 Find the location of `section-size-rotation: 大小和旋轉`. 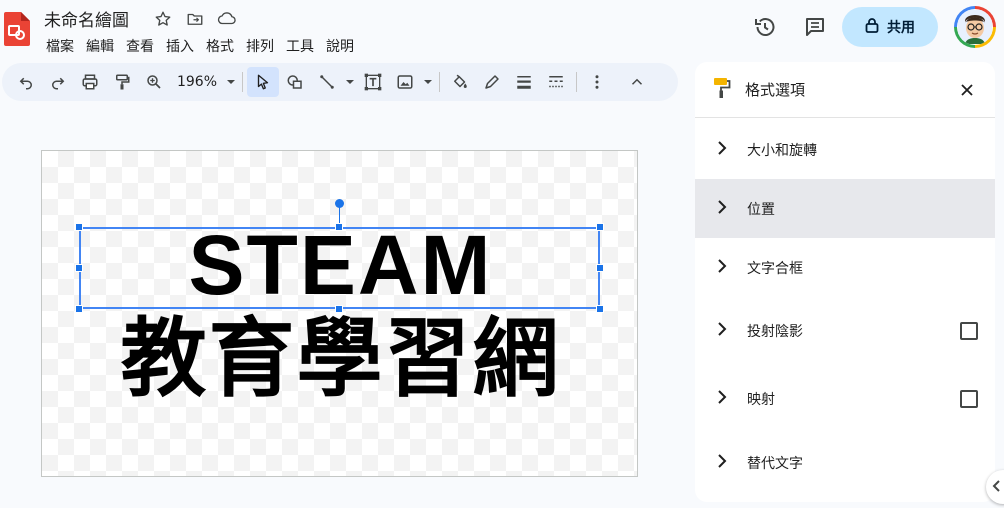

section-size-rotation: 大小和旋轉 is located at coordinates (845, 150).